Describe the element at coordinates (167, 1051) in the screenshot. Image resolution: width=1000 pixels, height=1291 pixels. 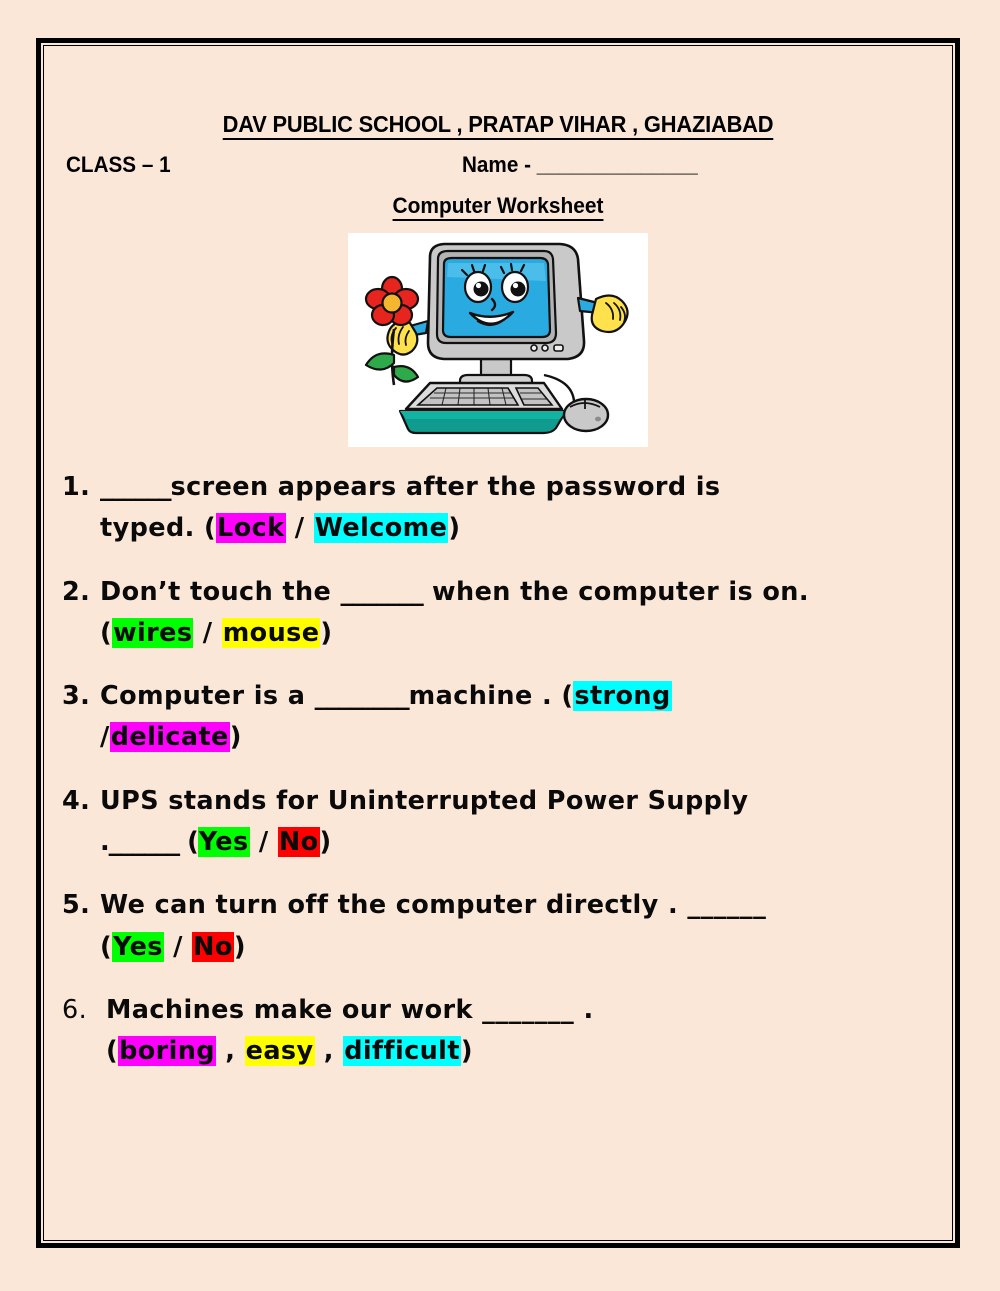
I see `option-choice: boring` at that location.